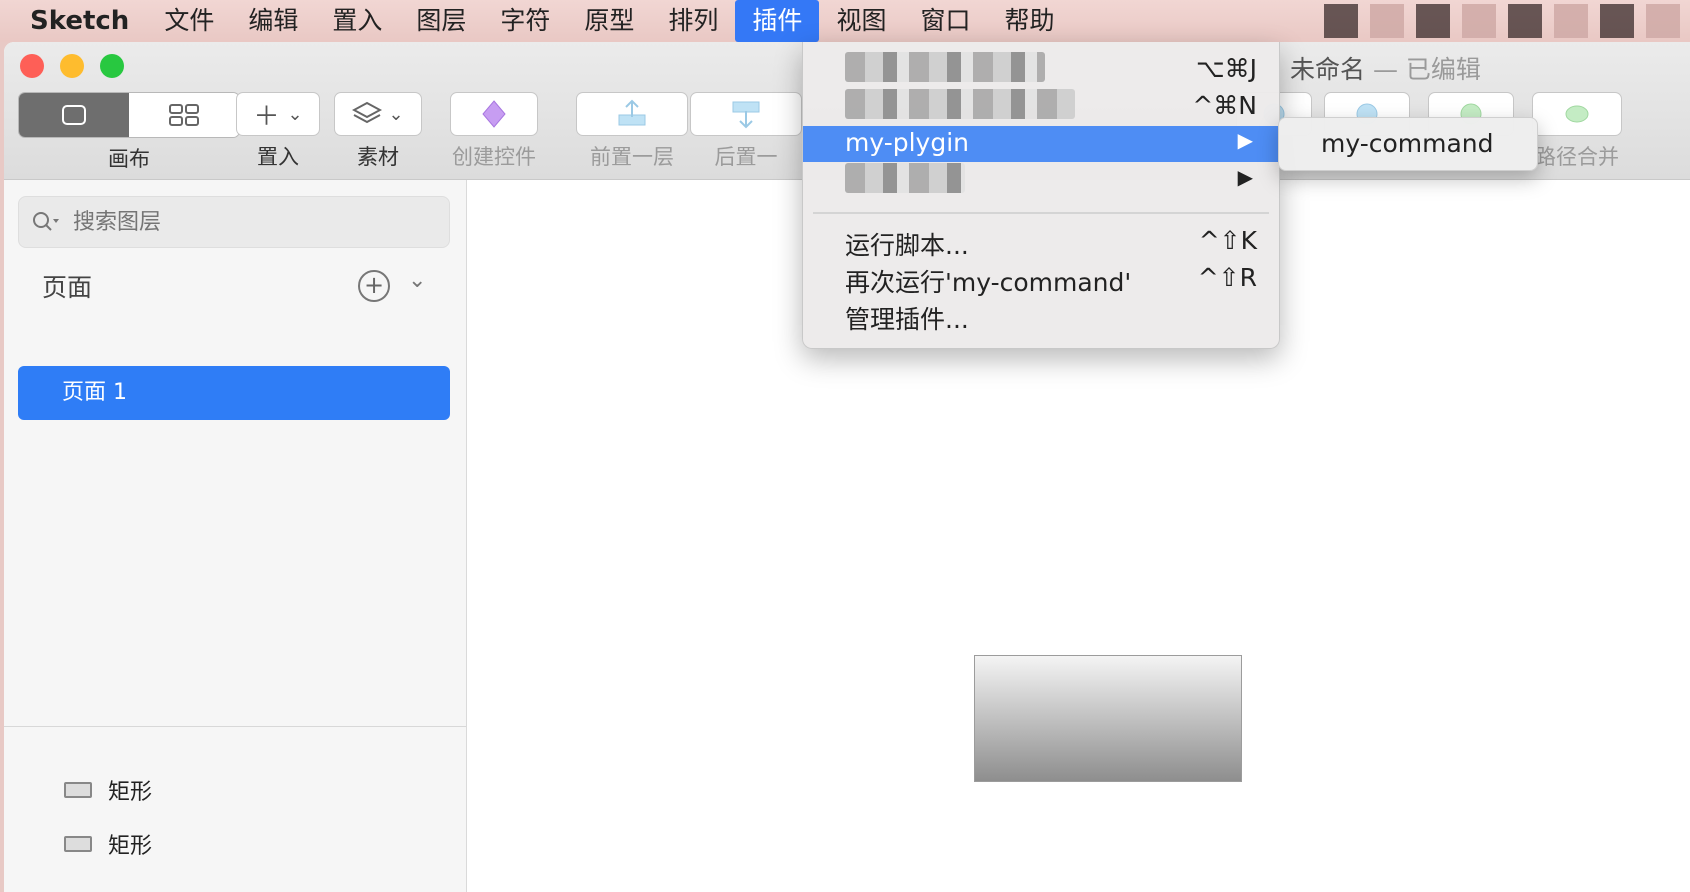 Image resolution: width=1690 pixels, height=892 pixels. What do you see at coordinates (1041, 181) in the screenshot?
I see `menu-item-redacted-submenu: ▶` at bounding box center [1041, 181].